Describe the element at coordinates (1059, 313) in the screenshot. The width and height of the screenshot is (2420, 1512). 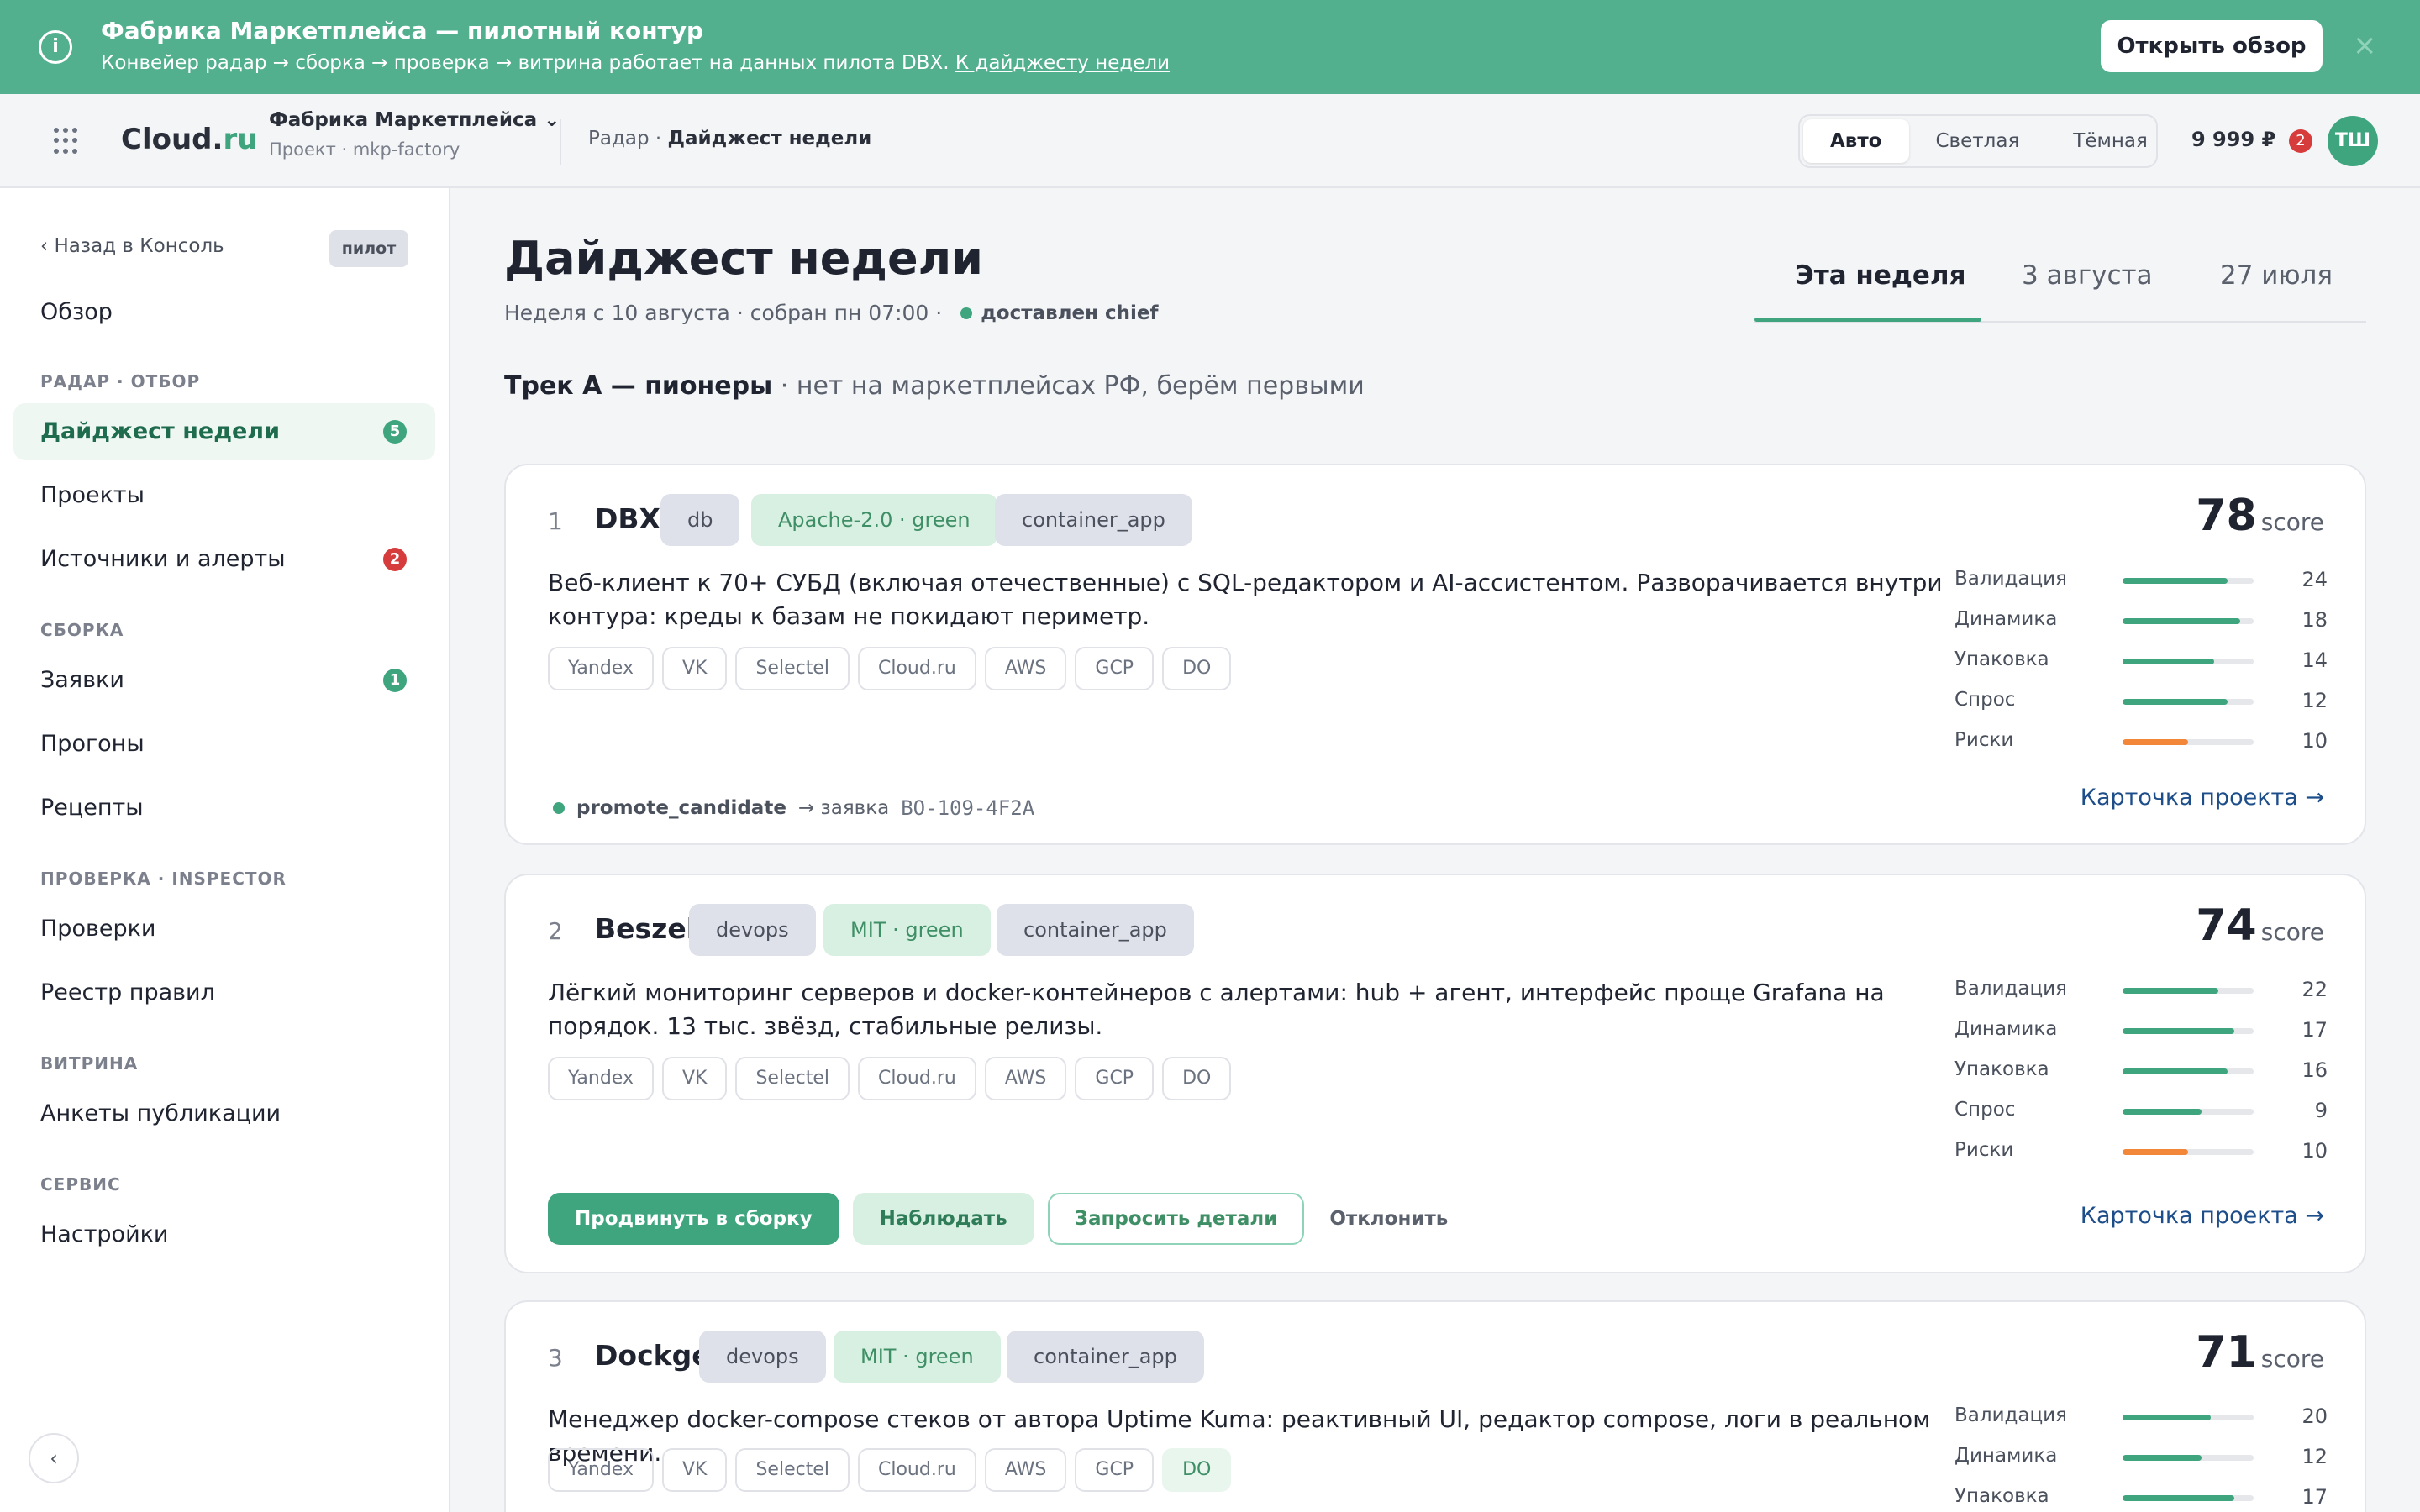
I see `delivered-status: доставлен chief` at that location.